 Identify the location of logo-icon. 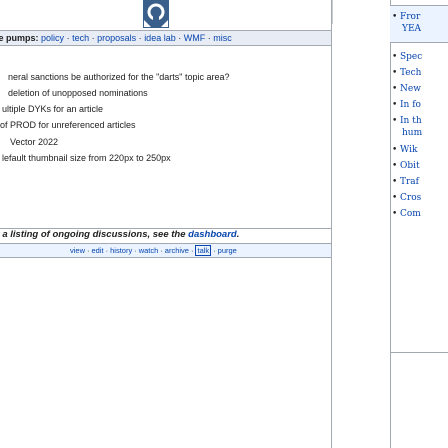
(156, 14).